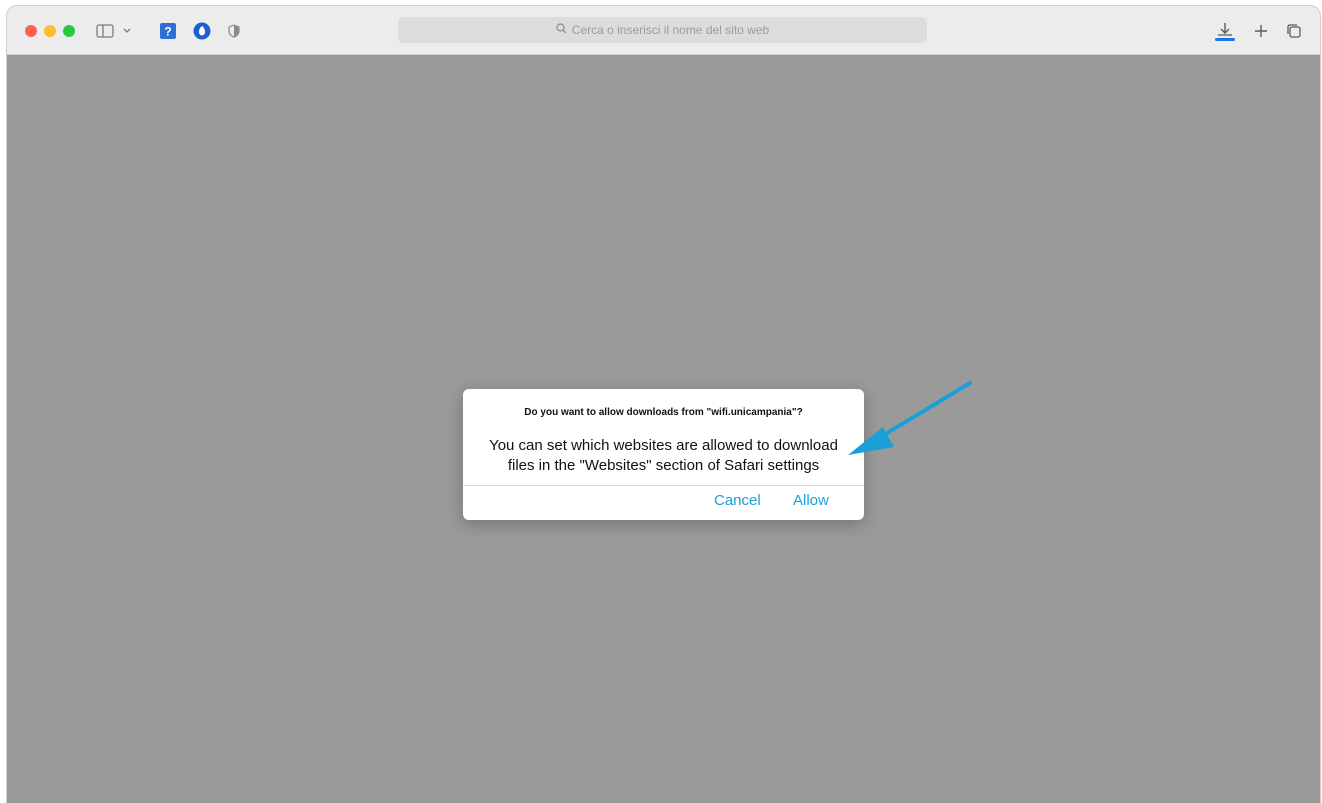  Describe the element at coordinates (1294, 31) in the screenshot. I see `tabs-overview-icon` at that location.